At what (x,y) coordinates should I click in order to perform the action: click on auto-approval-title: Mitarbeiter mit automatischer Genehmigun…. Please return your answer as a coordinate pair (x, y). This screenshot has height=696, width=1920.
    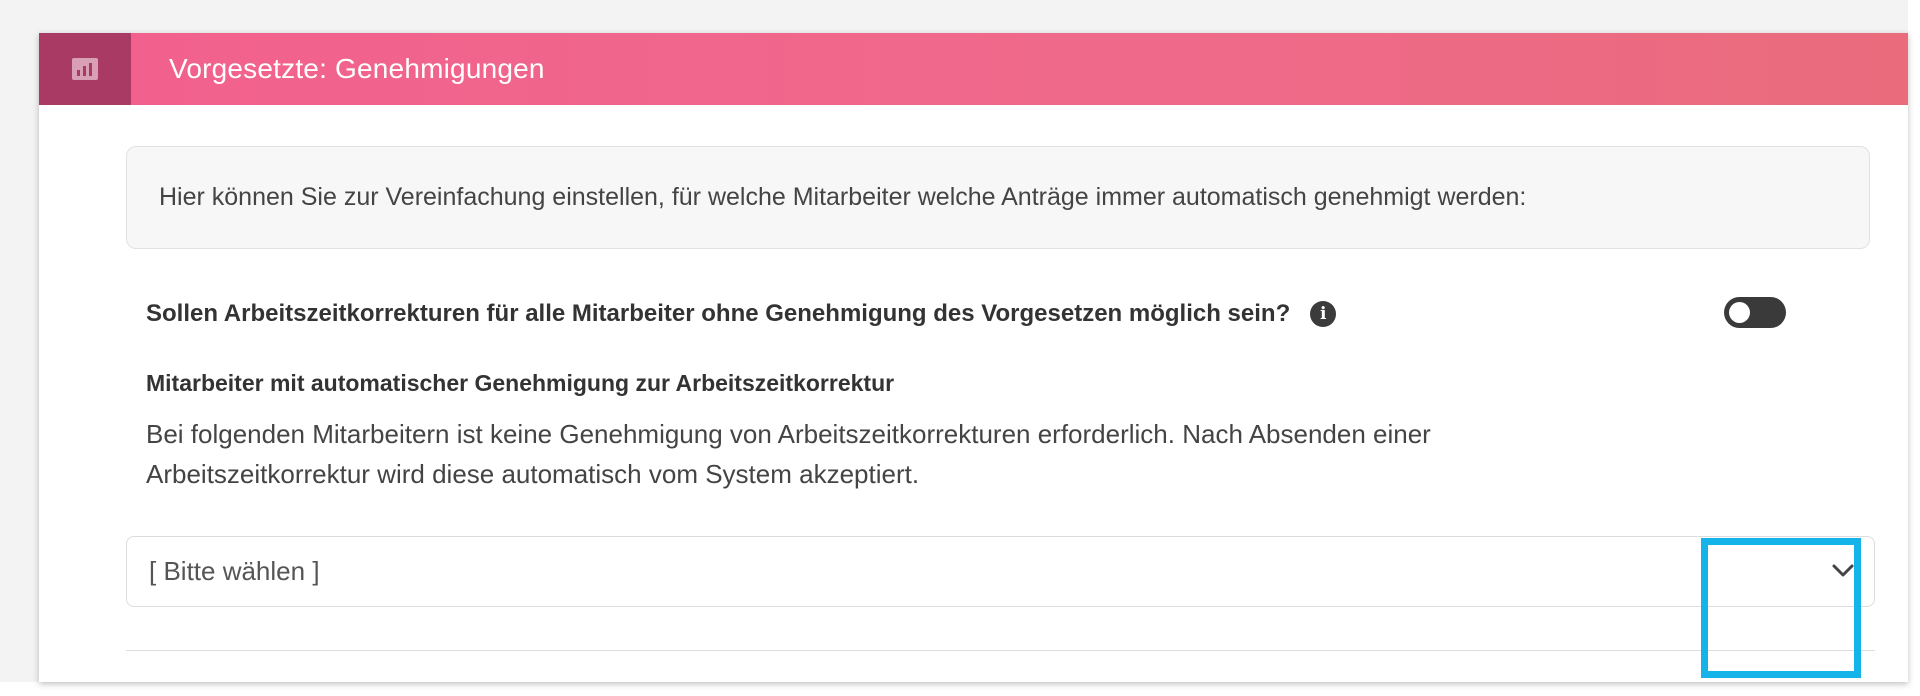
    Looking at the image, I should click on (520, 383).